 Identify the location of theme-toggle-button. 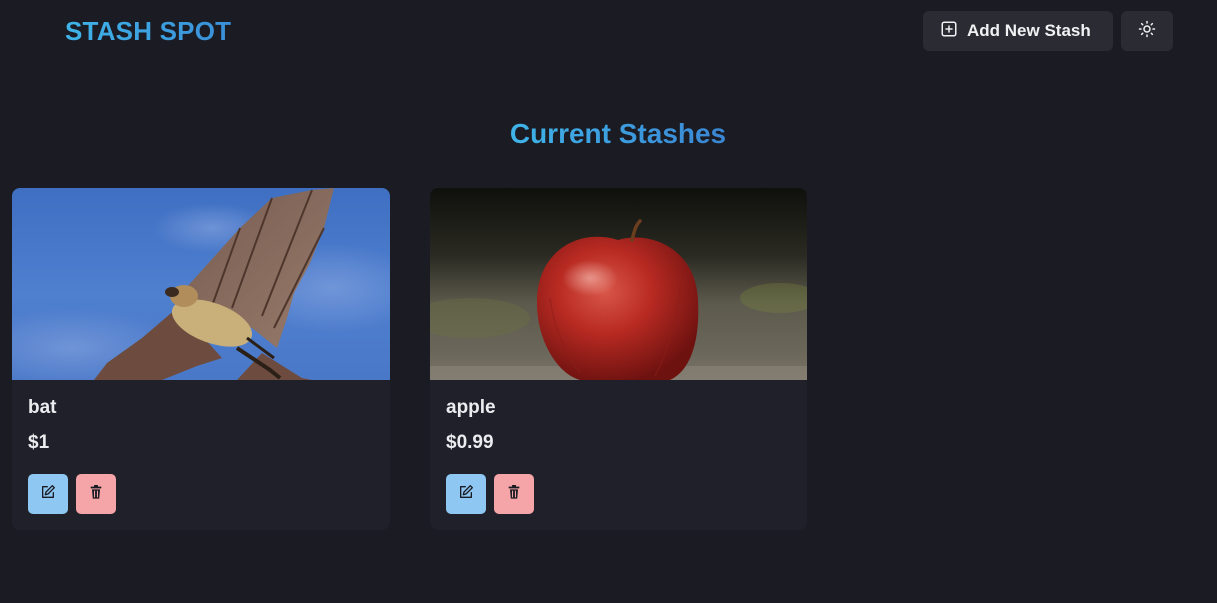
(1147, 31).